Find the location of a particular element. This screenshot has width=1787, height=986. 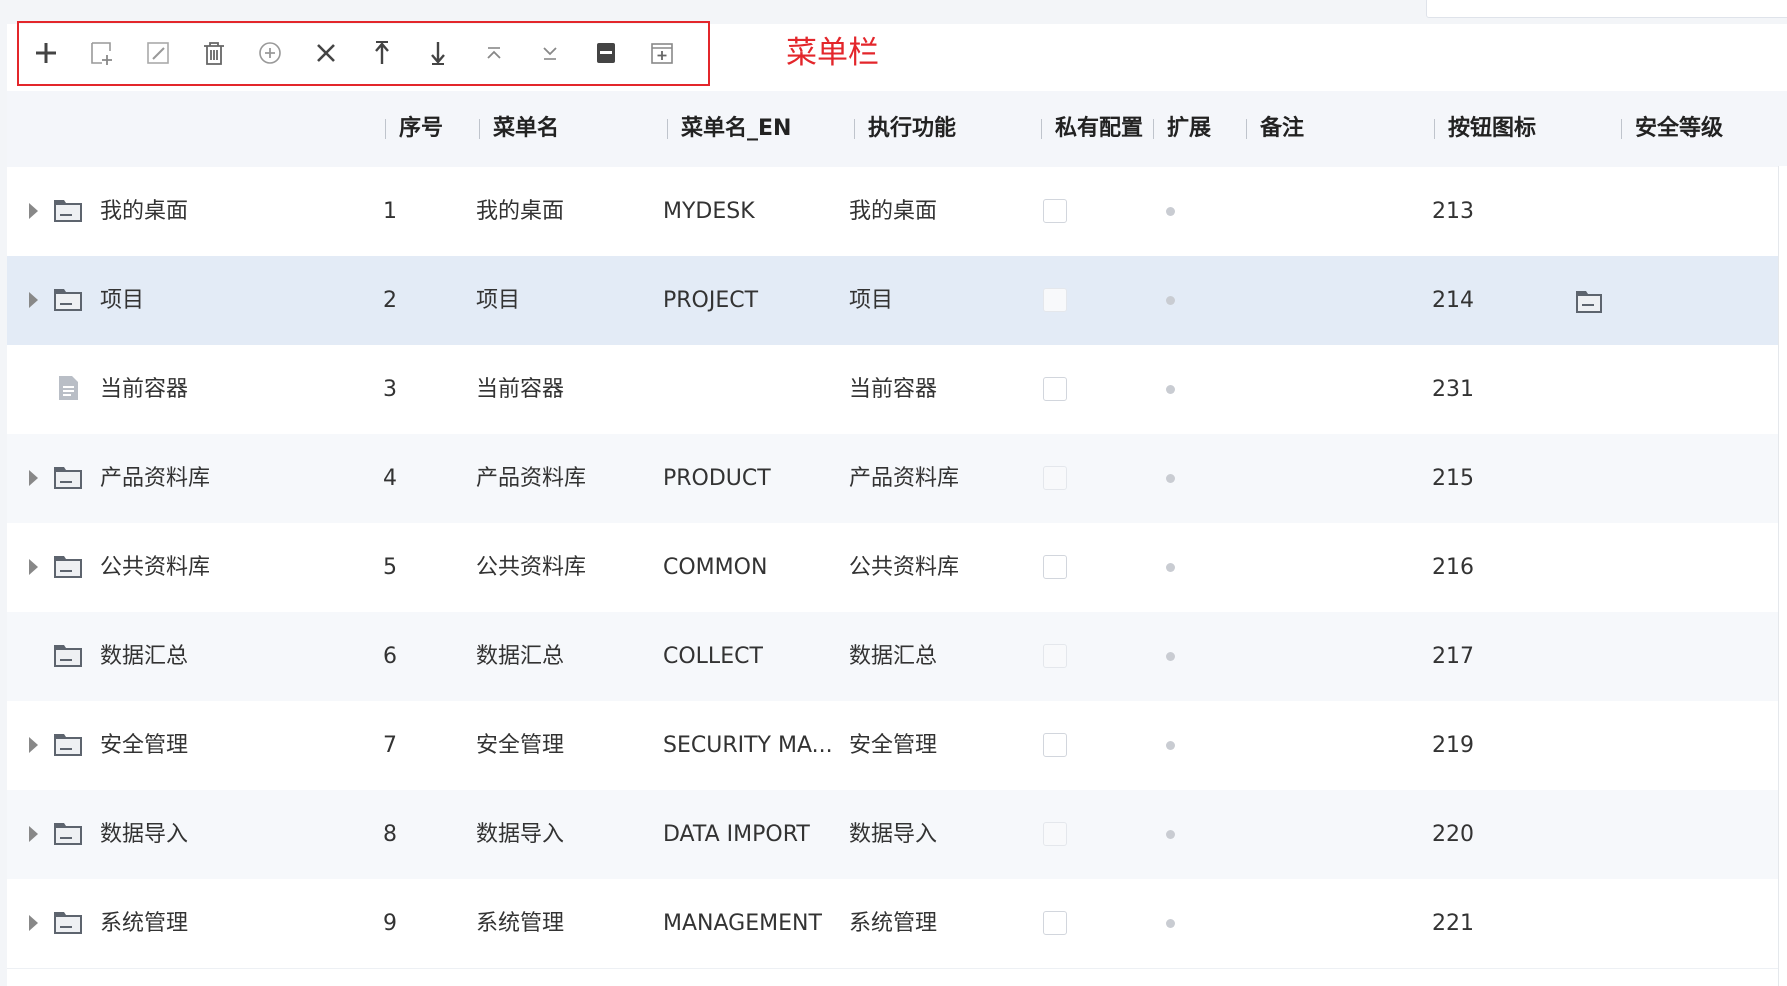

table-row: 安全管理 7 安全管理 SECURITY MA... 安全管理 219 is located at coordinates (897, 746).